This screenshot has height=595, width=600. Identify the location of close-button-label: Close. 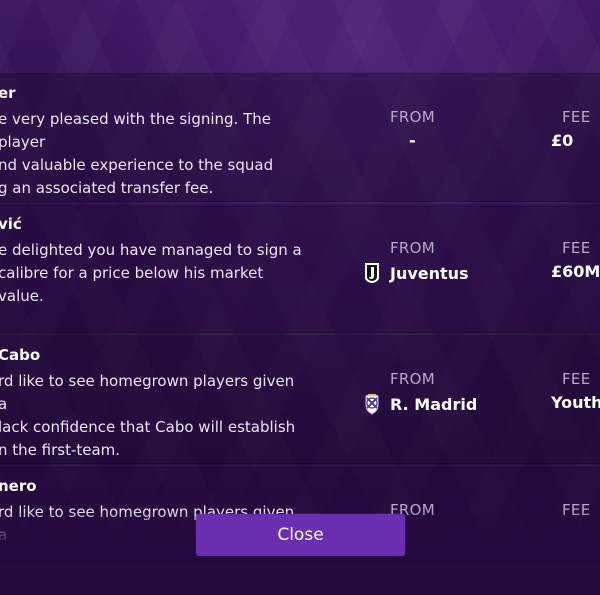
(300, 535).